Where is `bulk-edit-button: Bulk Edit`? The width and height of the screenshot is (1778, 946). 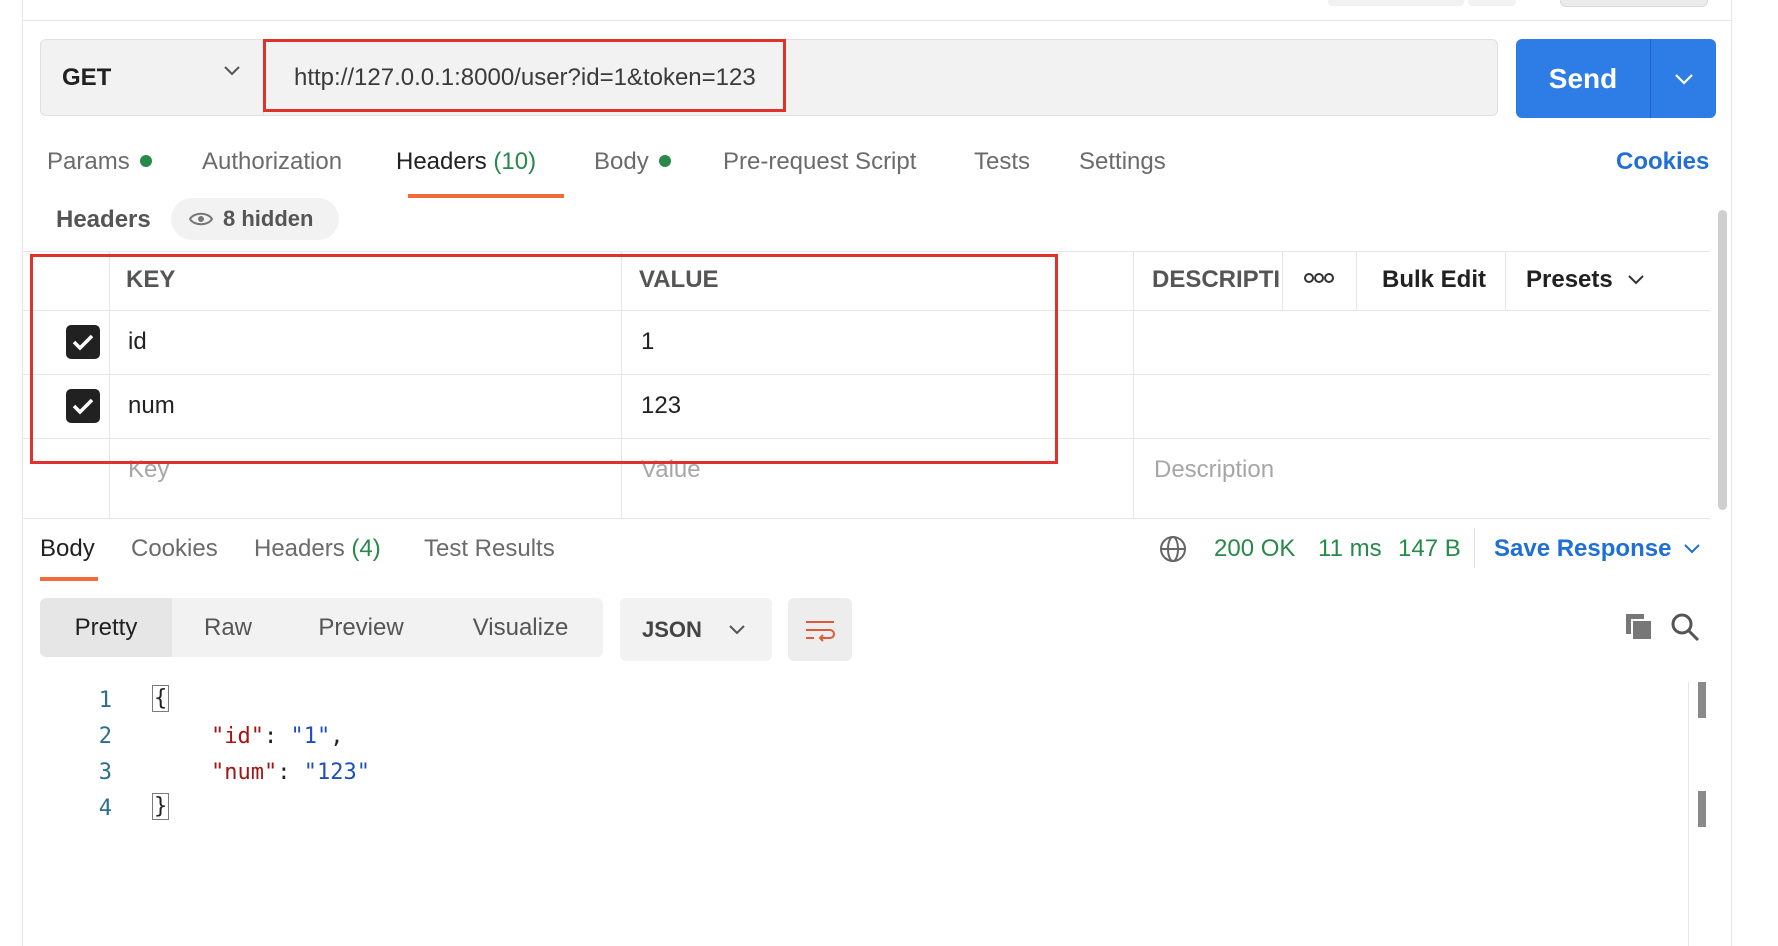
bulk-edit-button: Bulk Edit is located at coordinates (1434, 280).